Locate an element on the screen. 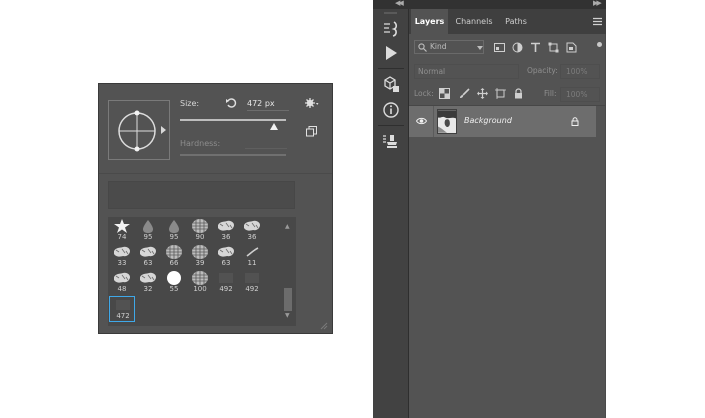 The height and width of the screenshot is (418, 705). 3d-cube-icon is located at coordinates (391, 84).